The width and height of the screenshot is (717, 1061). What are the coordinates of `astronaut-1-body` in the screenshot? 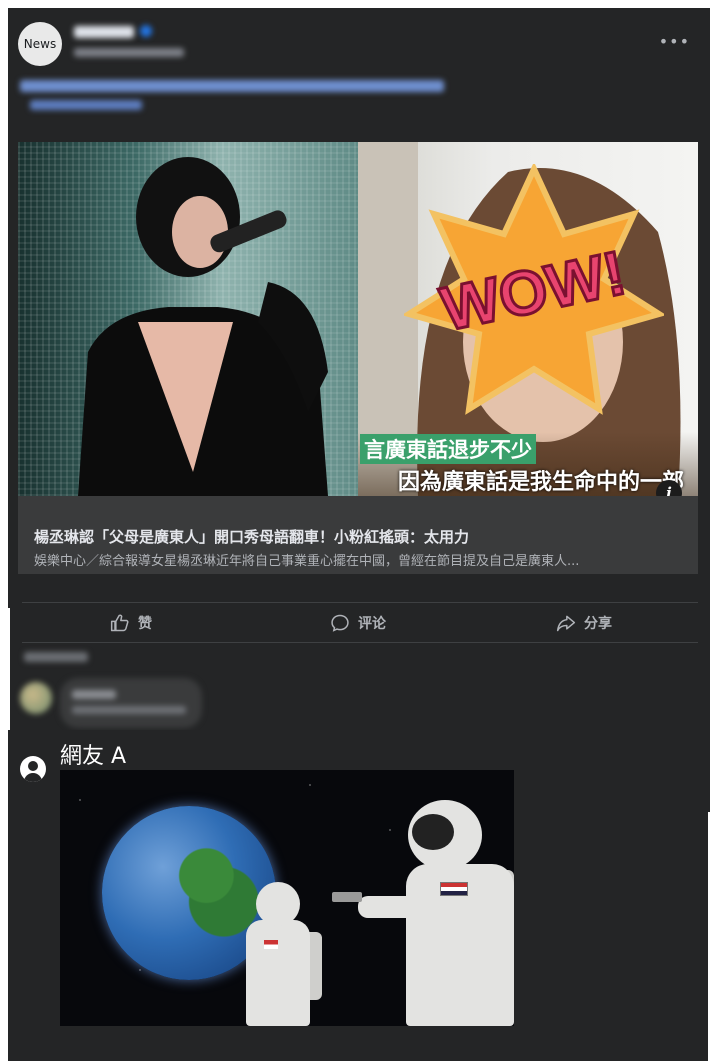 It's located at (278, 973).